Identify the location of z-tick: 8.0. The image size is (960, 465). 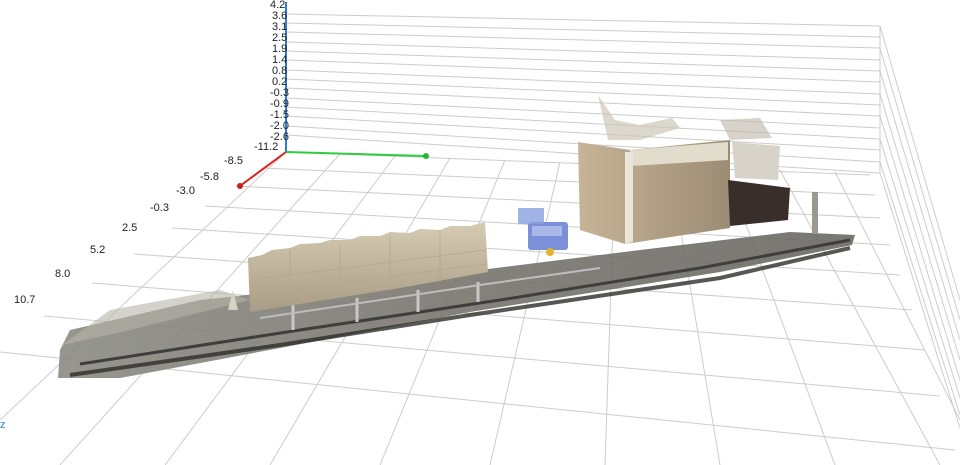
(62, 274).